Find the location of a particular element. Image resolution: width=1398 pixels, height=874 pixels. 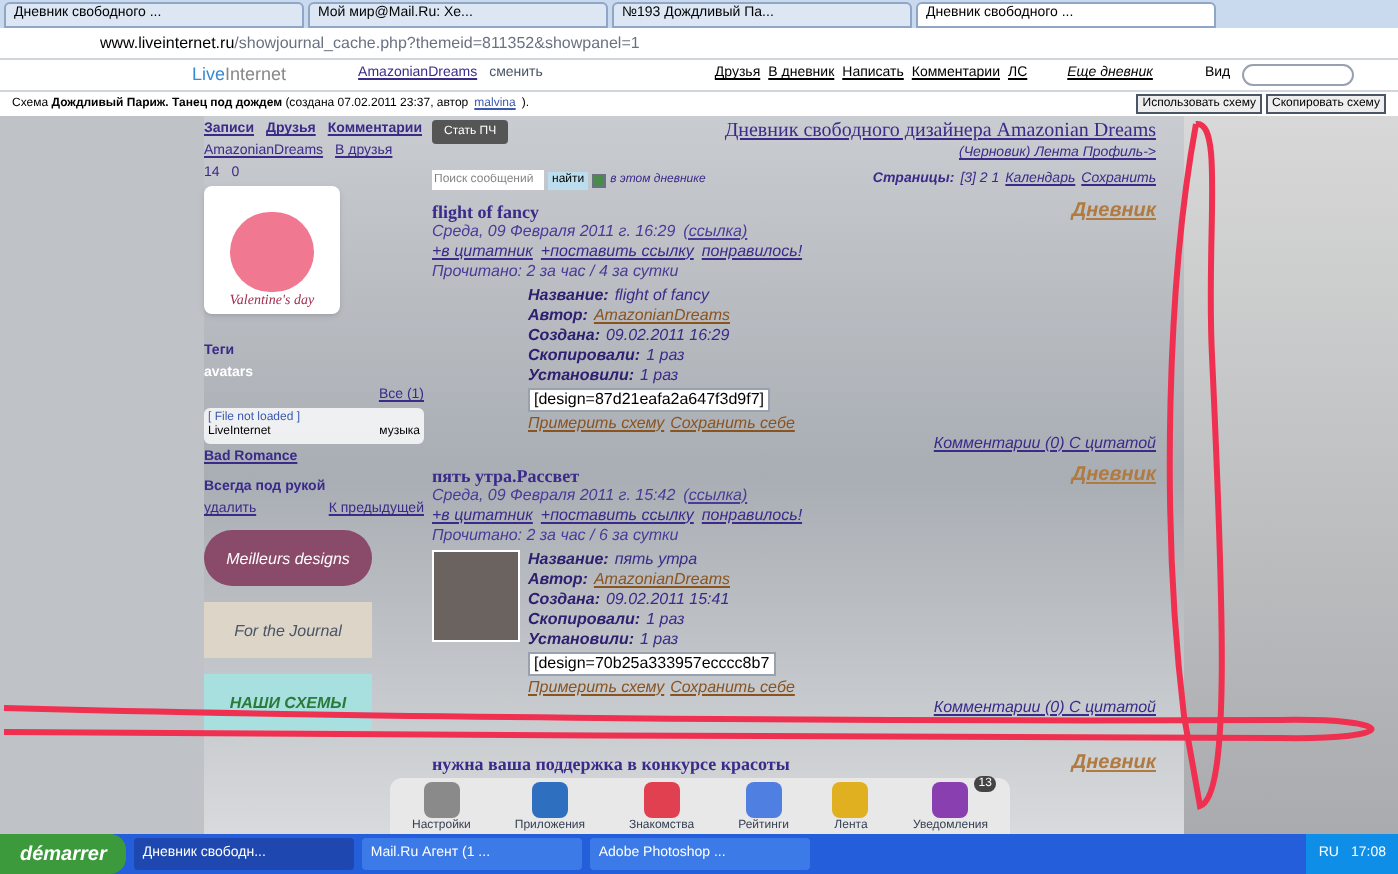

address-bar: www.liveinternet.ru/showjournal_cache.php?themeid=811352&showpanel=1 is located at coordinates (699, 44).